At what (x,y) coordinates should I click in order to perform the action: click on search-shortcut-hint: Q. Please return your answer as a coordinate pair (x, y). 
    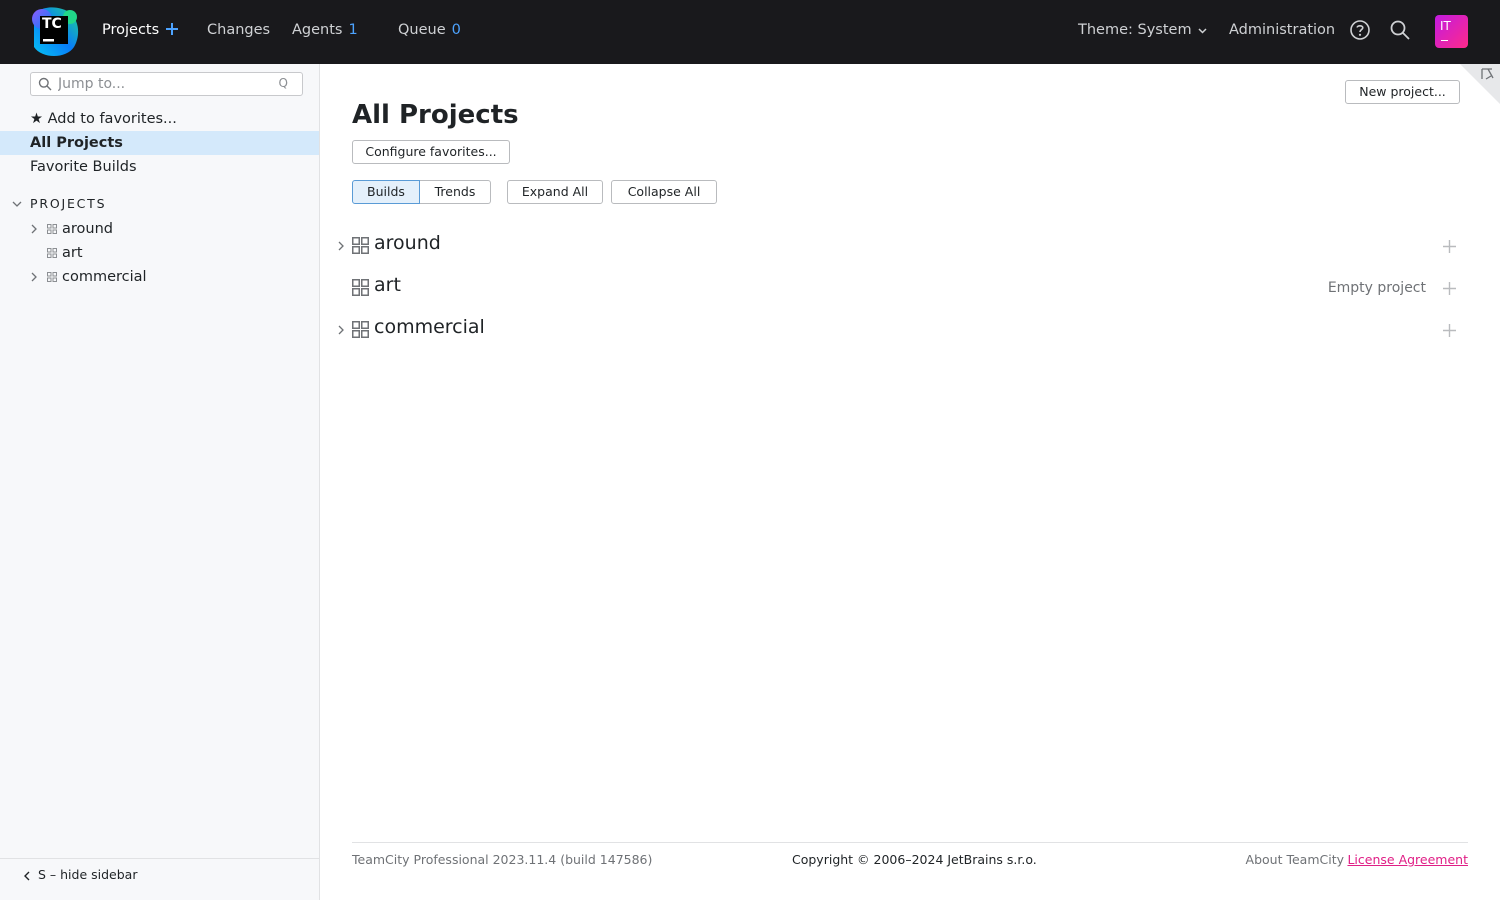
    Looking at the image, I should click on (283, 83).